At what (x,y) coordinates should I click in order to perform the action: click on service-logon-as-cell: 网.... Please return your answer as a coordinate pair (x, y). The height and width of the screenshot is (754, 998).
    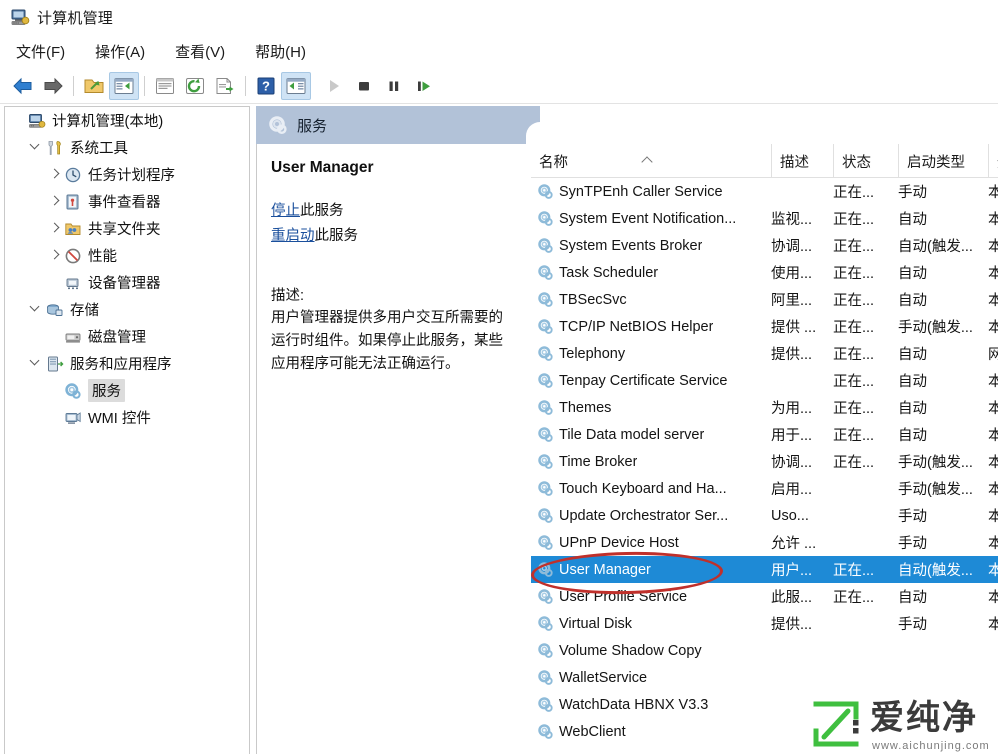
    Looking at the image, I should click on (993, 355).